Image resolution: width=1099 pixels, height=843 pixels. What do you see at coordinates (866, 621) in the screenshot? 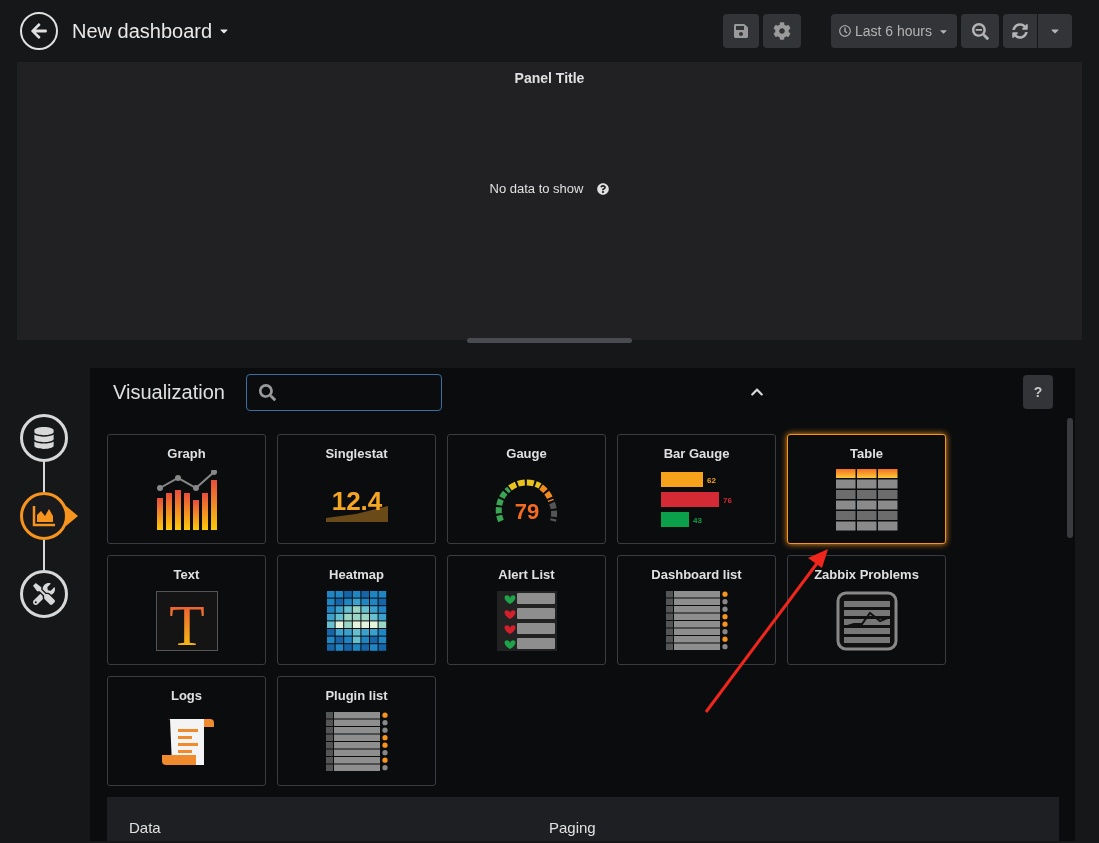
I see `framed-chart-icon` at bounding box center [866, 621].